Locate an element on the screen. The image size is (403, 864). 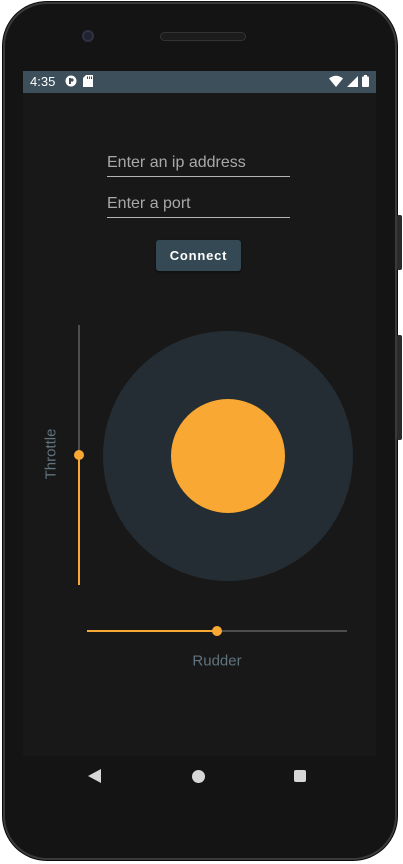
back-icon is located at coordinates (94, 776).